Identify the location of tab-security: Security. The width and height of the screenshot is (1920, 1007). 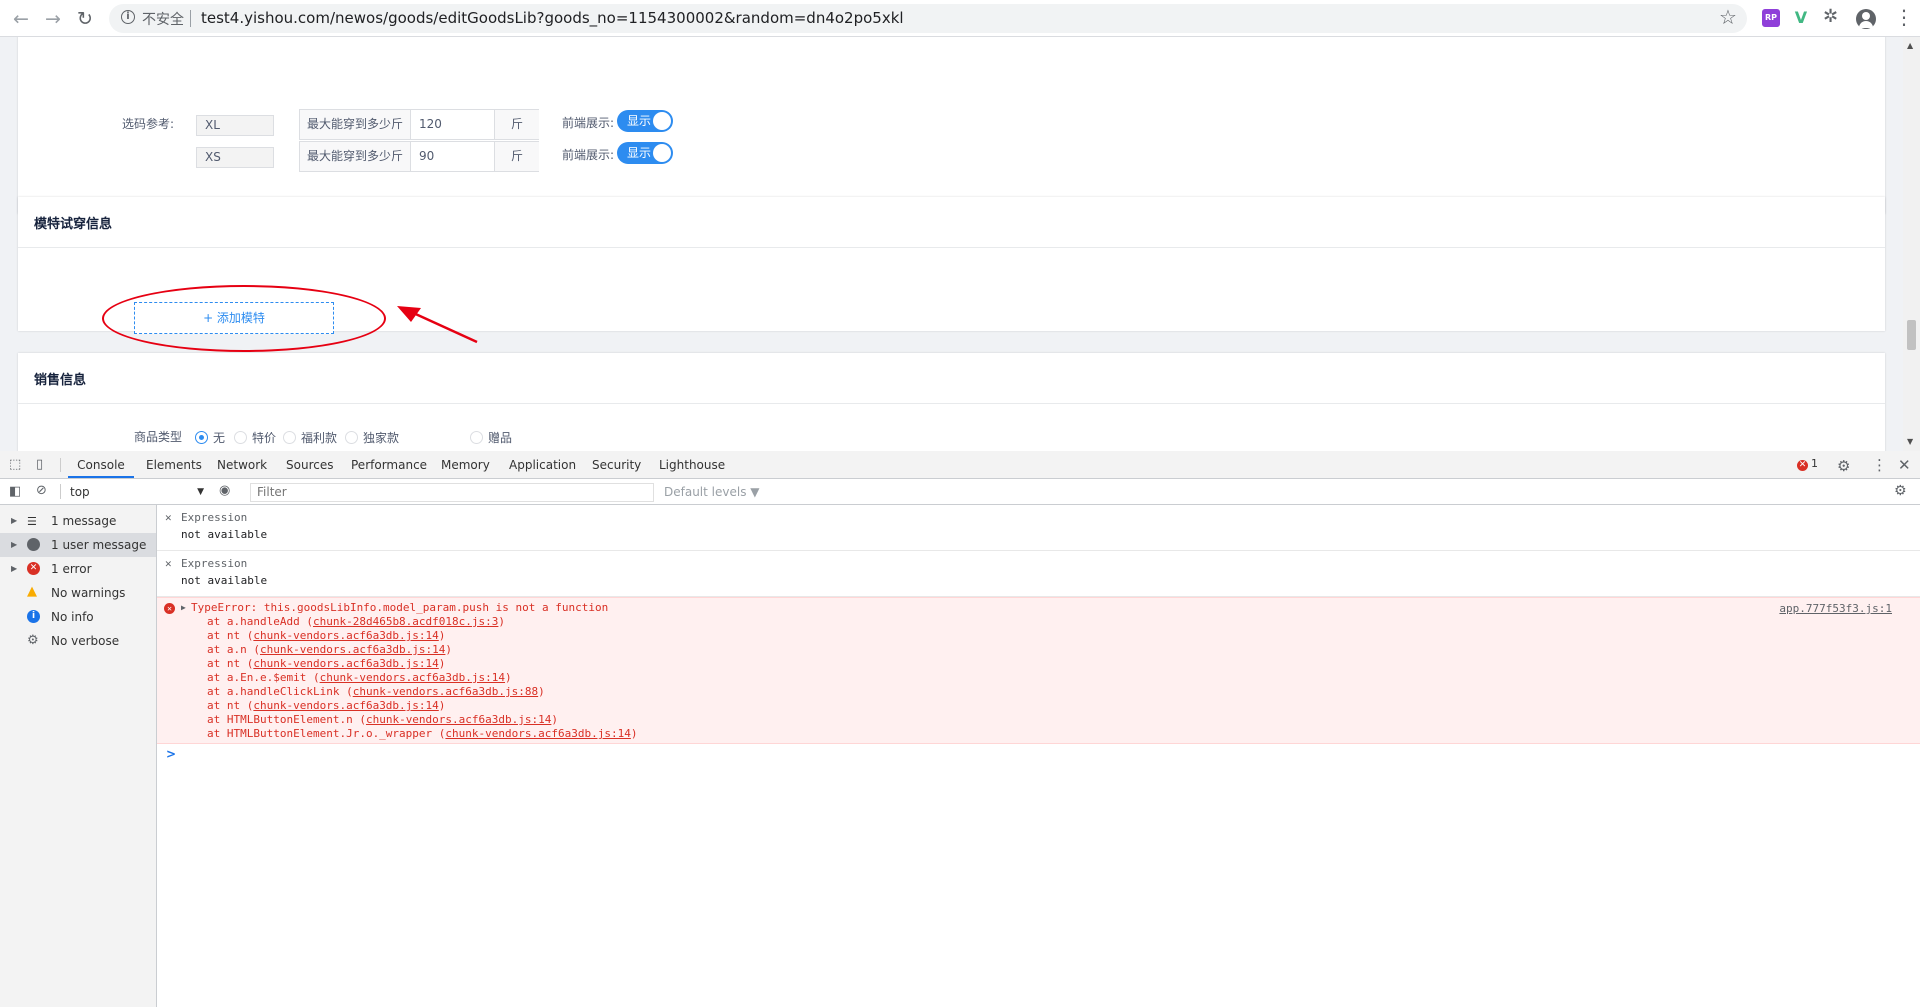
(616, 464).